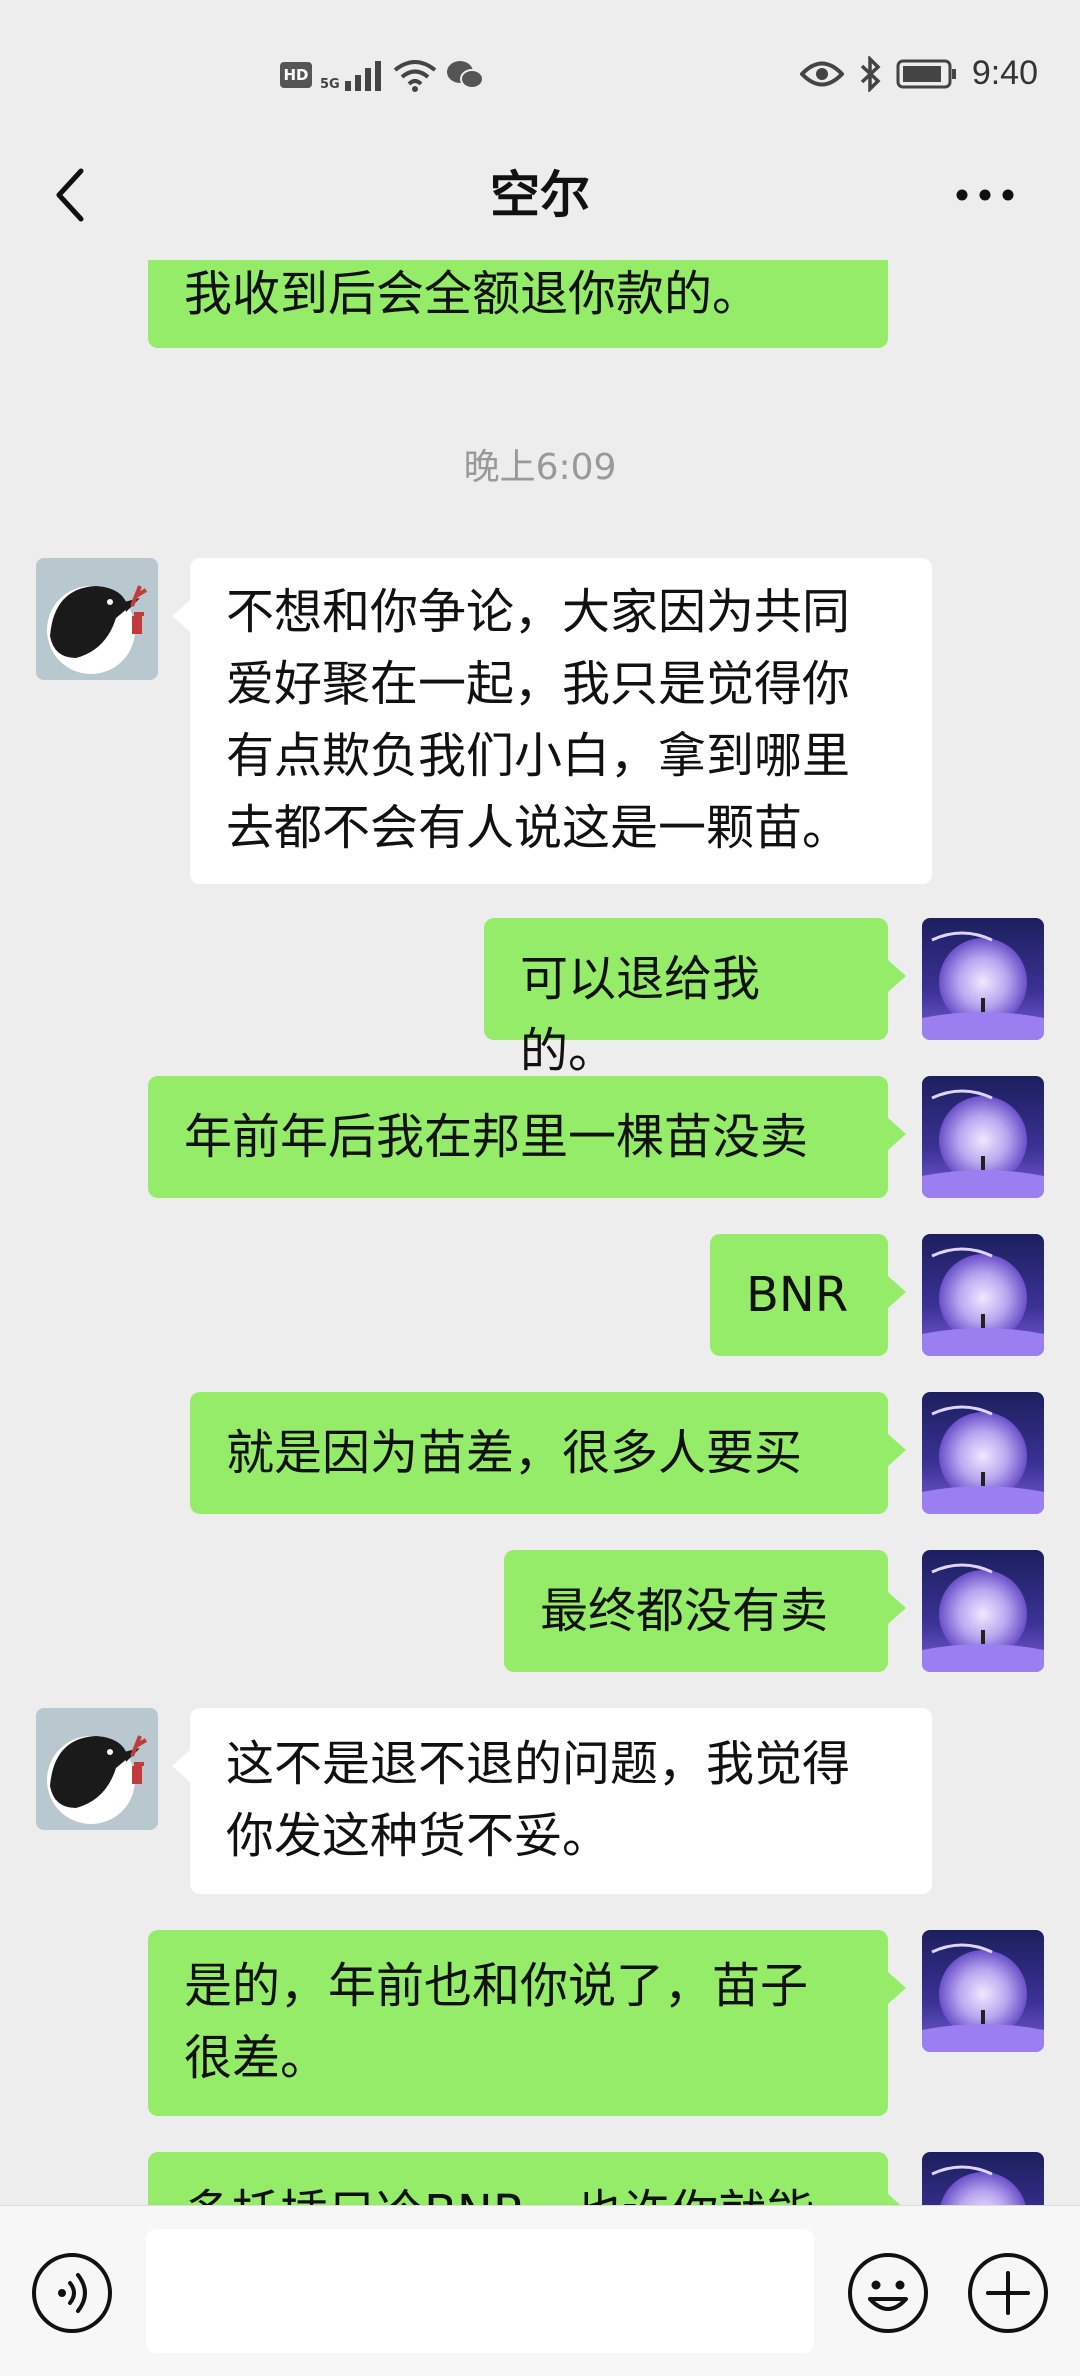 The width and height of the screenshot is (1080, 2376). I want to click on wifi-icon, so click(414, 76).